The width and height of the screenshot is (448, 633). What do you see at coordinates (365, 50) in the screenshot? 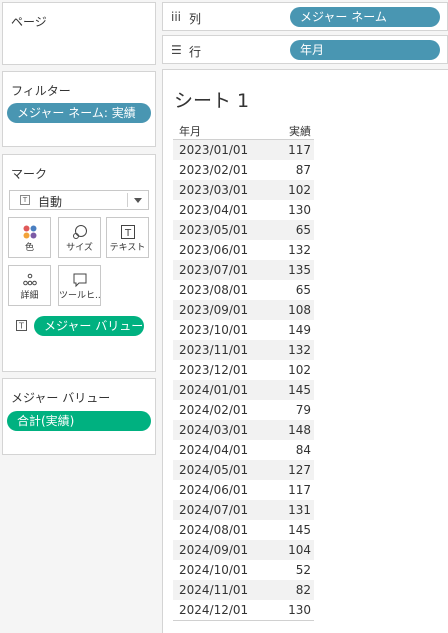
I see `rows-pill-year-month: 年月` at bounding box center [365, 50].